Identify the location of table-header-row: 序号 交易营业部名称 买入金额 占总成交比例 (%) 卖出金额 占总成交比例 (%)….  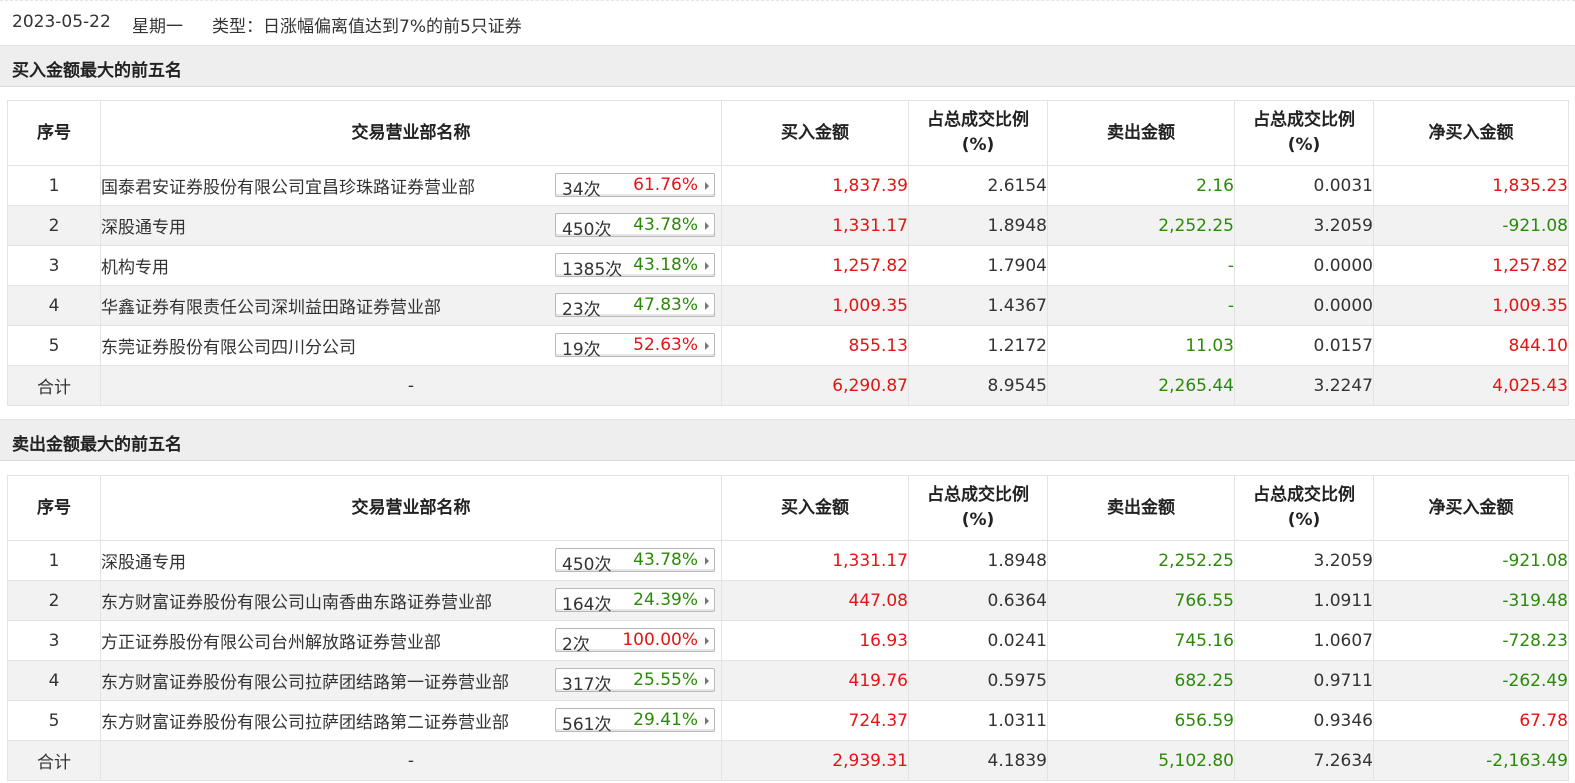
(788, 508).